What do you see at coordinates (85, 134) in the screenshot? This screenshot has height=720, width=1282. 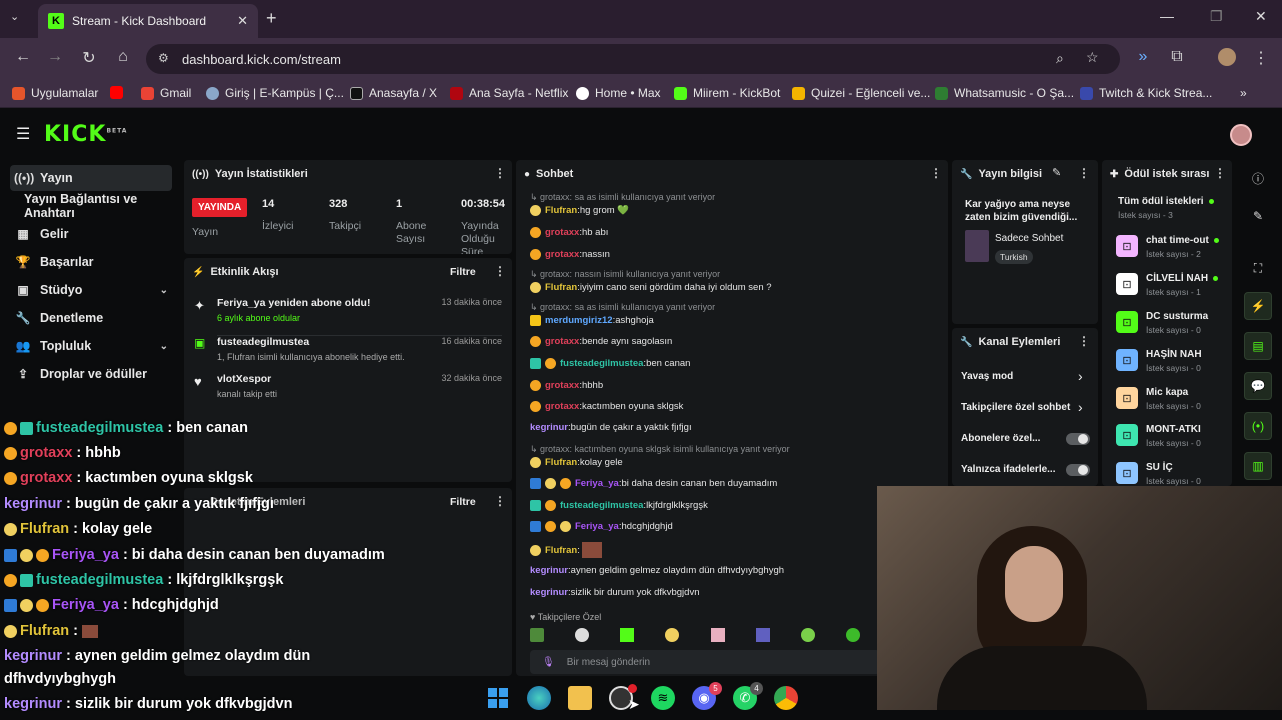 I see `kick-logo: KICKBETA` at bounding box center [85, 134].